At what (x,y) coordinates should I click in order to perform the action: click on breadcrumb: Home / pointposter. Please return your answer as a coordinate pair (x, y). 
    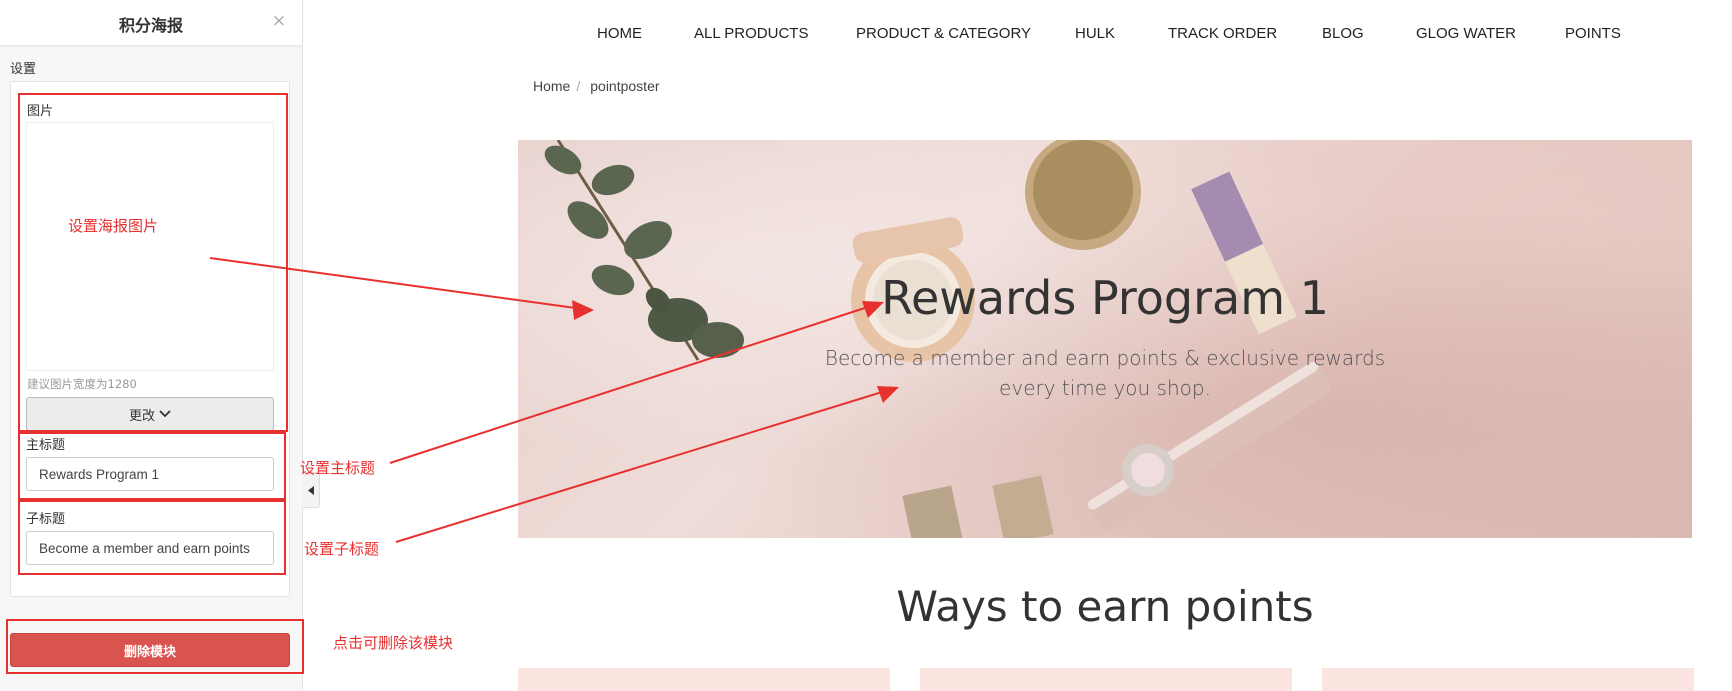
    Looking at the image, I should click on (596, 86).